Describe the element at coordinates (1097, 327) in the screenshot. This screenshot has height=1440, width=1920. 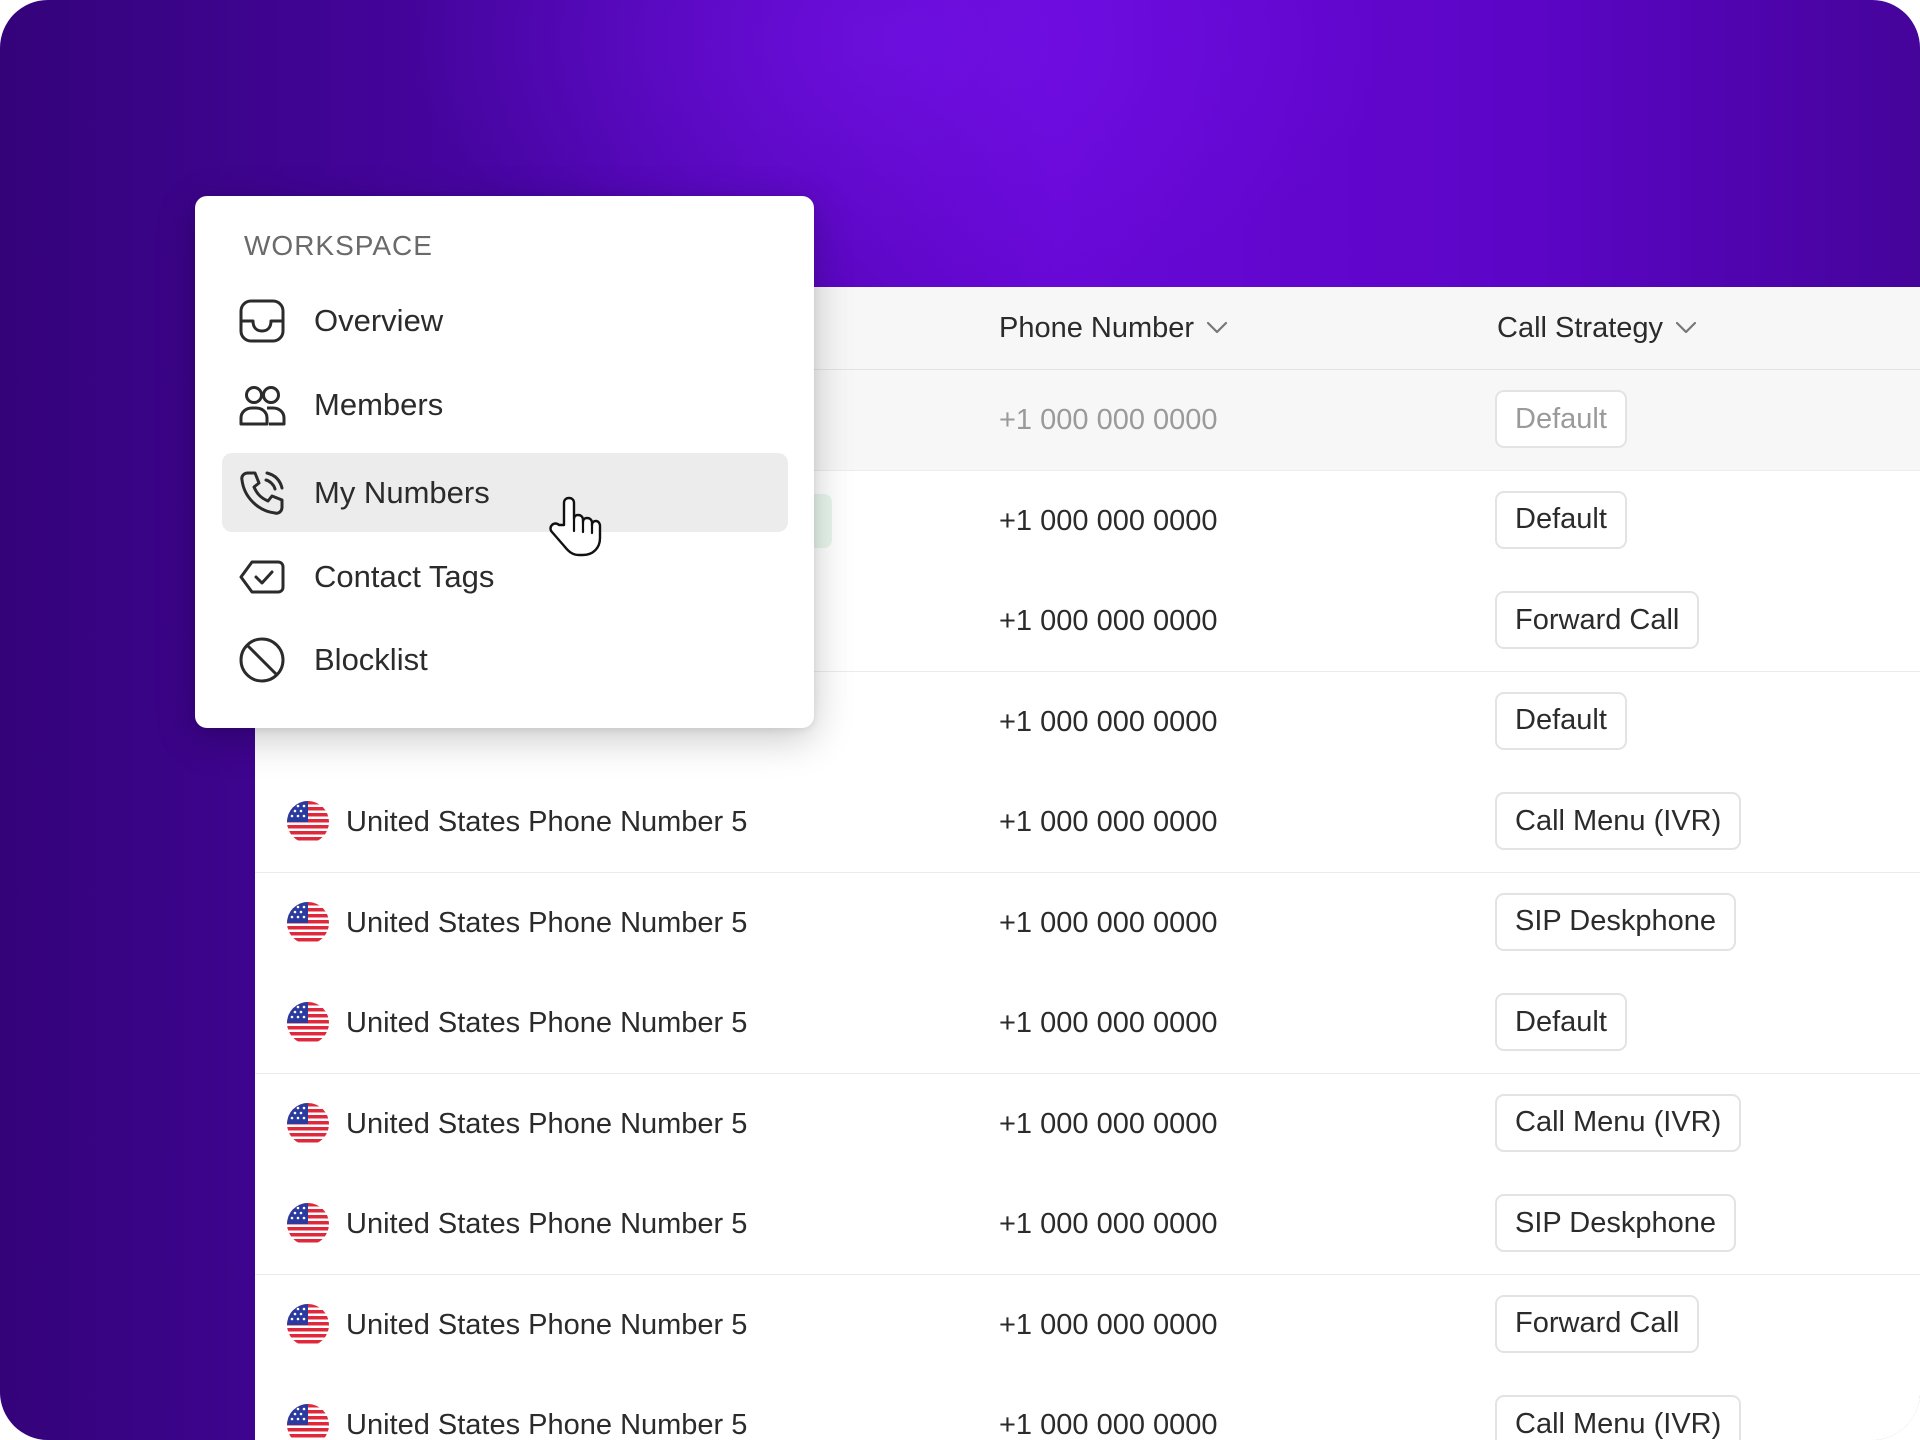
I see `phone-number-header-label: Phone Number` at that location.